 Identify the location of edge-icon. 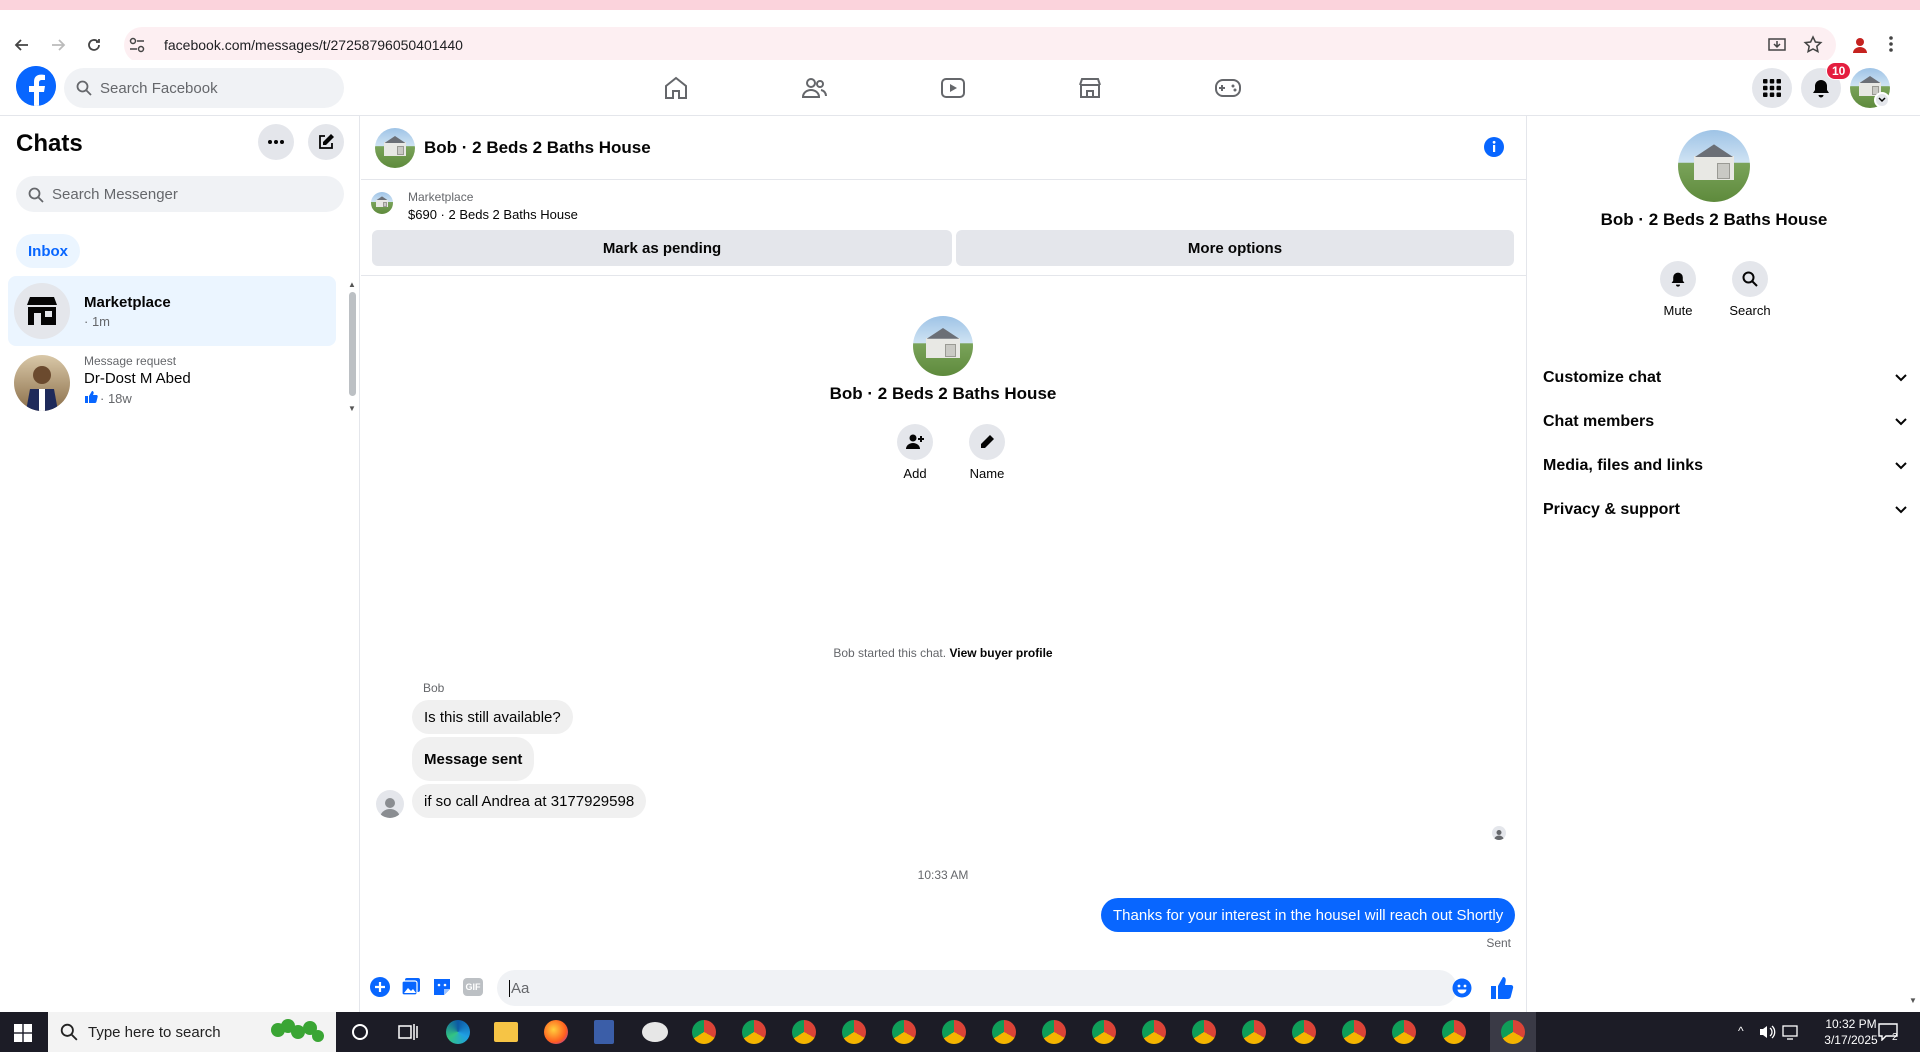
(458, 1032).